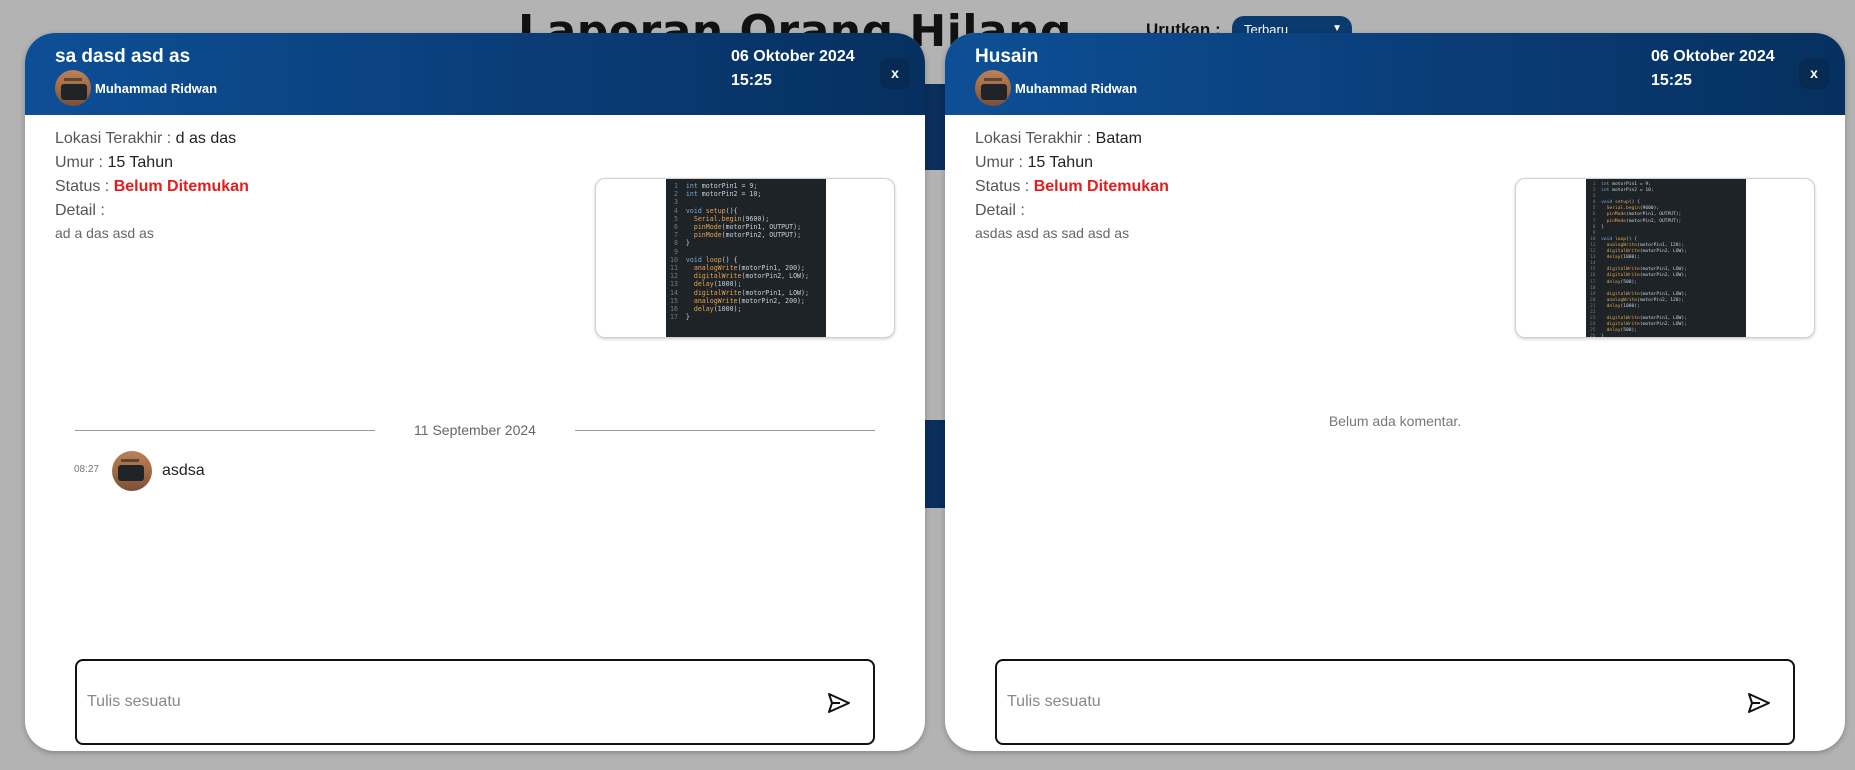 This screenshot has width=1855, height=770. I want to click on empty-comments-text: Belum ada komentar., so click(1395, 421).